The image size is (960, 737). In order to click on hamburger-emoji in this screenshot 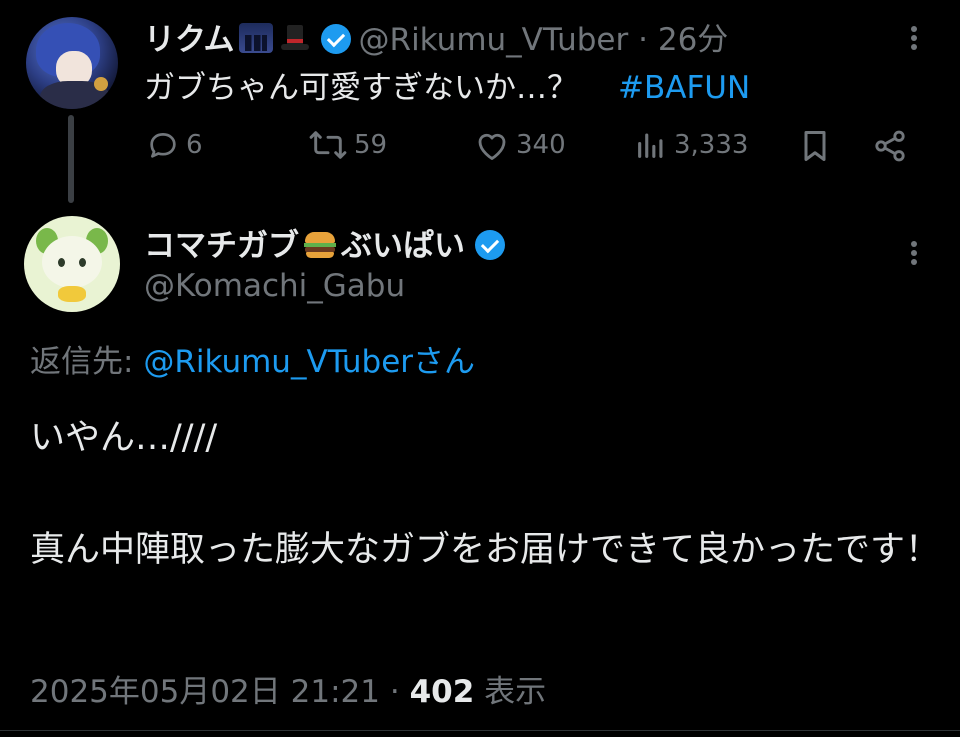, I will do `click(320, 245)`.